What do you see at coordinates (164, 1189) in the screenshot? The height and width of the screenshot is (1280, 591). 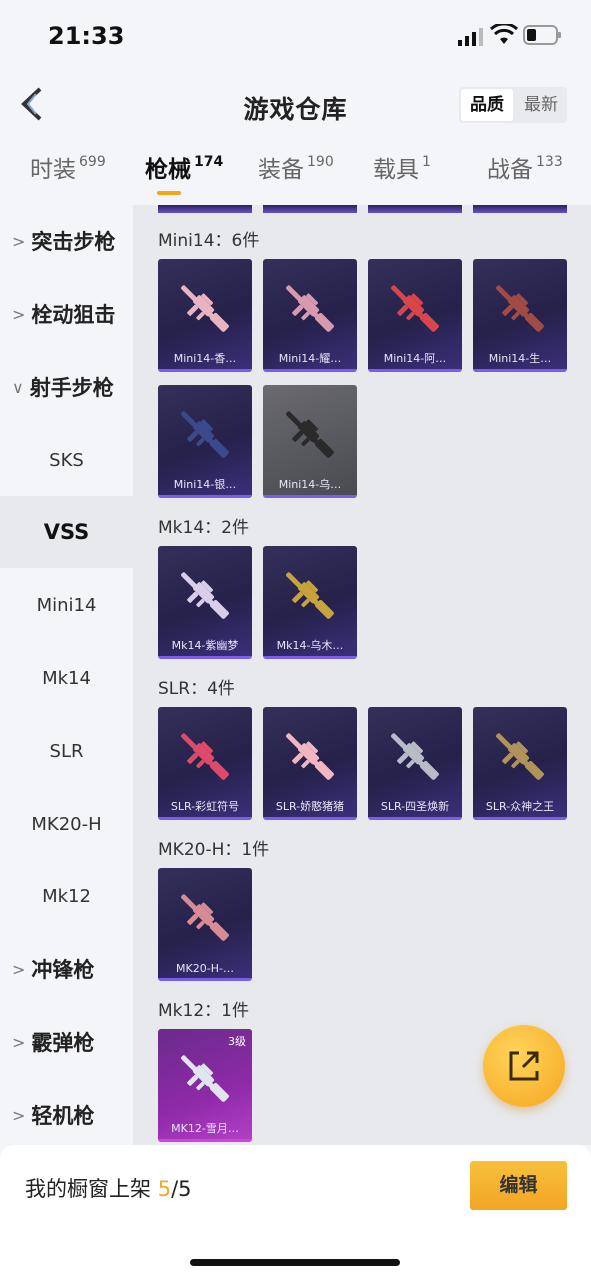 I see `showcase-current: 5` at bounding box center [164, 1189].